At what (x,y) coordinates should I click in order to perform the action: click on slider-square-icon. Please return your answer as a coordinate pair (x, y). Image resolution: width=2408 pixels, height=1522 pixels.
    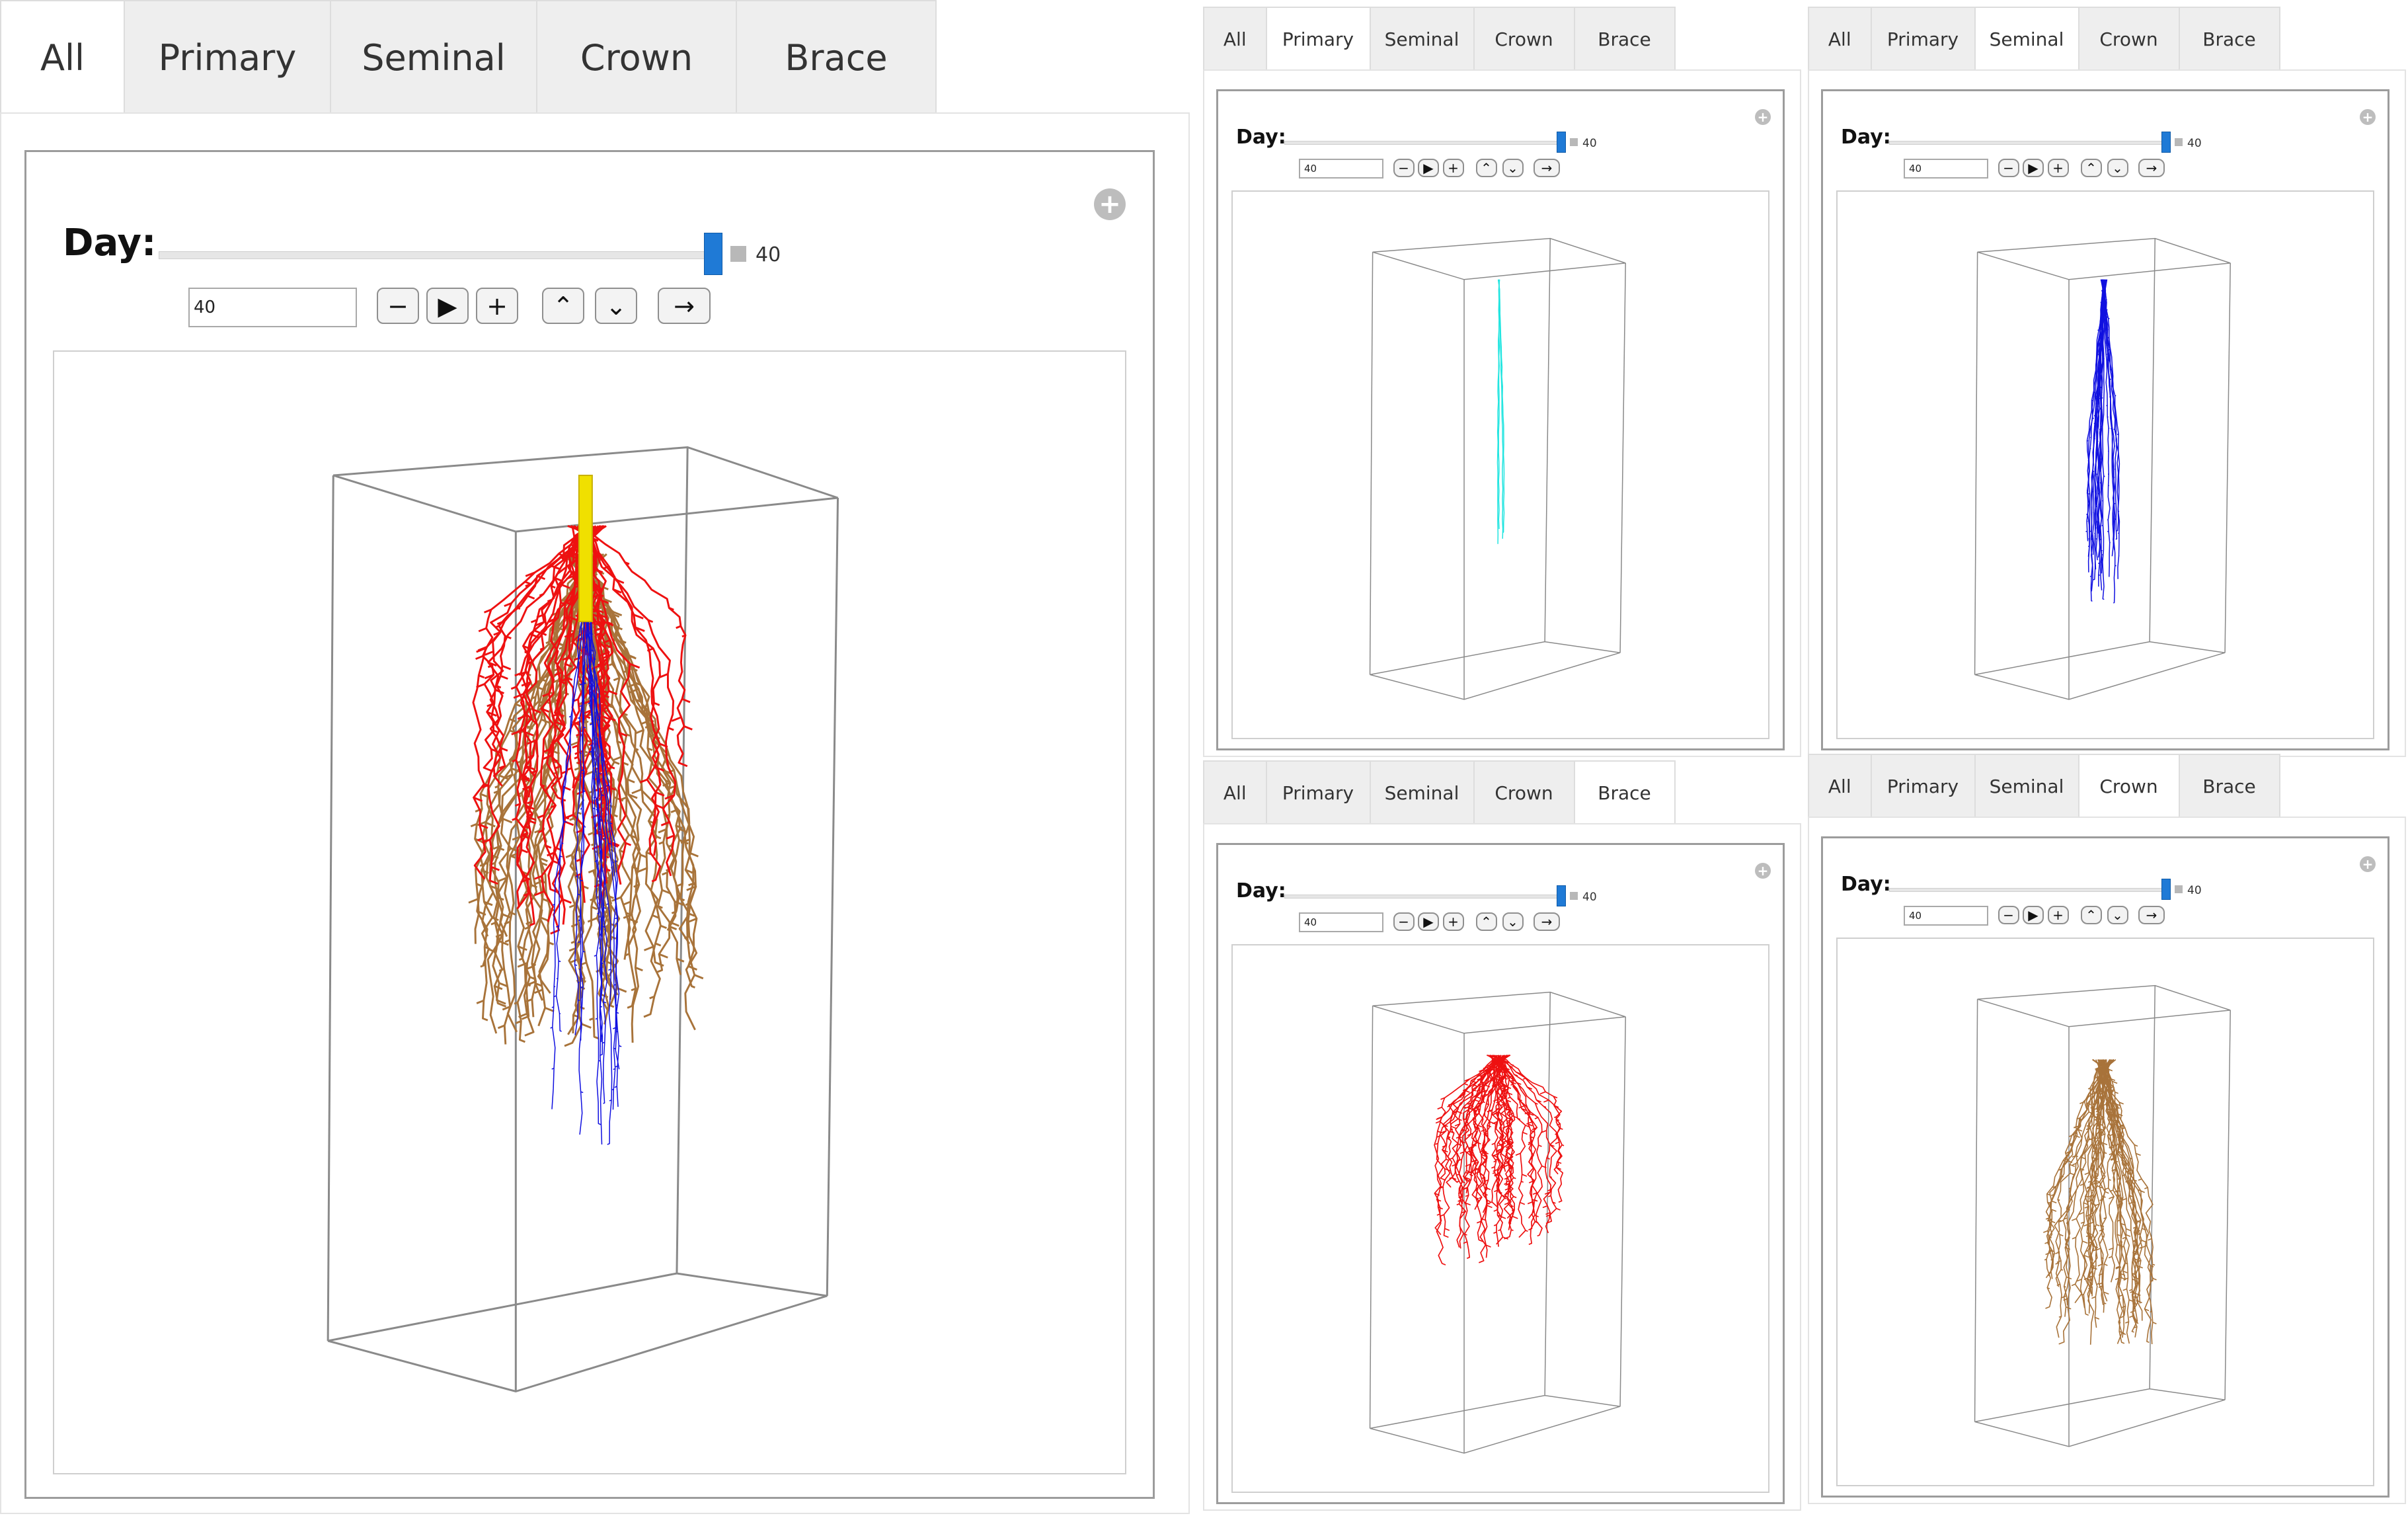
    Looking at the image, I should click on (1574, 895).